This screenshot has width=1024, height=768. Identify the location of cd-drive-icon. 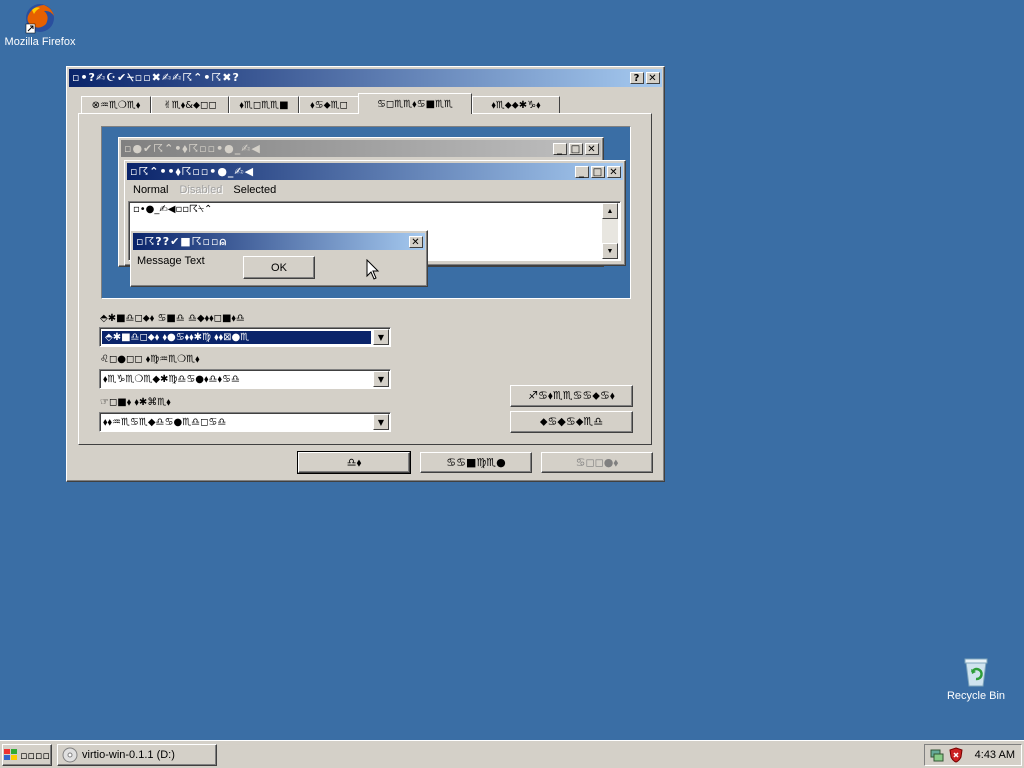
(70, 755).